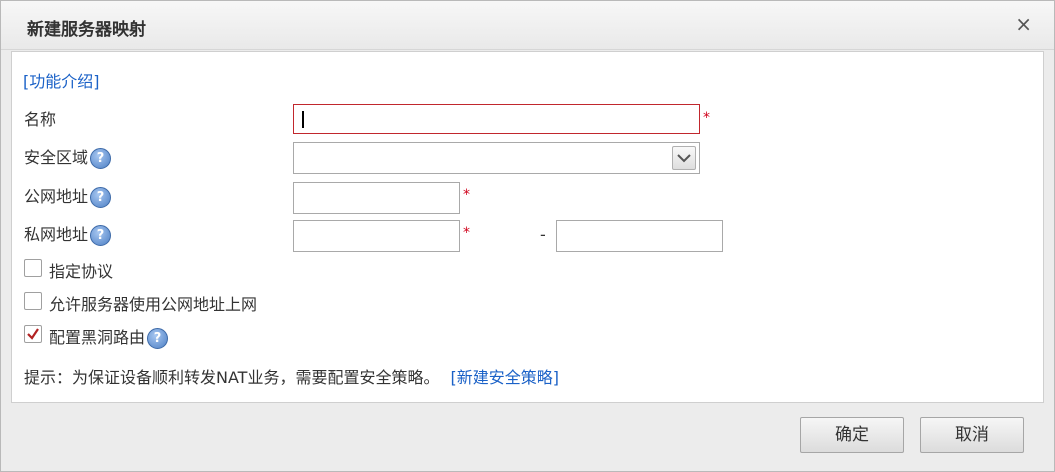  What do you see at coordinates (56, 196) in the screenshot?
I see `public-ip-label-text: 公网地址` at bounding box center [56, 196].